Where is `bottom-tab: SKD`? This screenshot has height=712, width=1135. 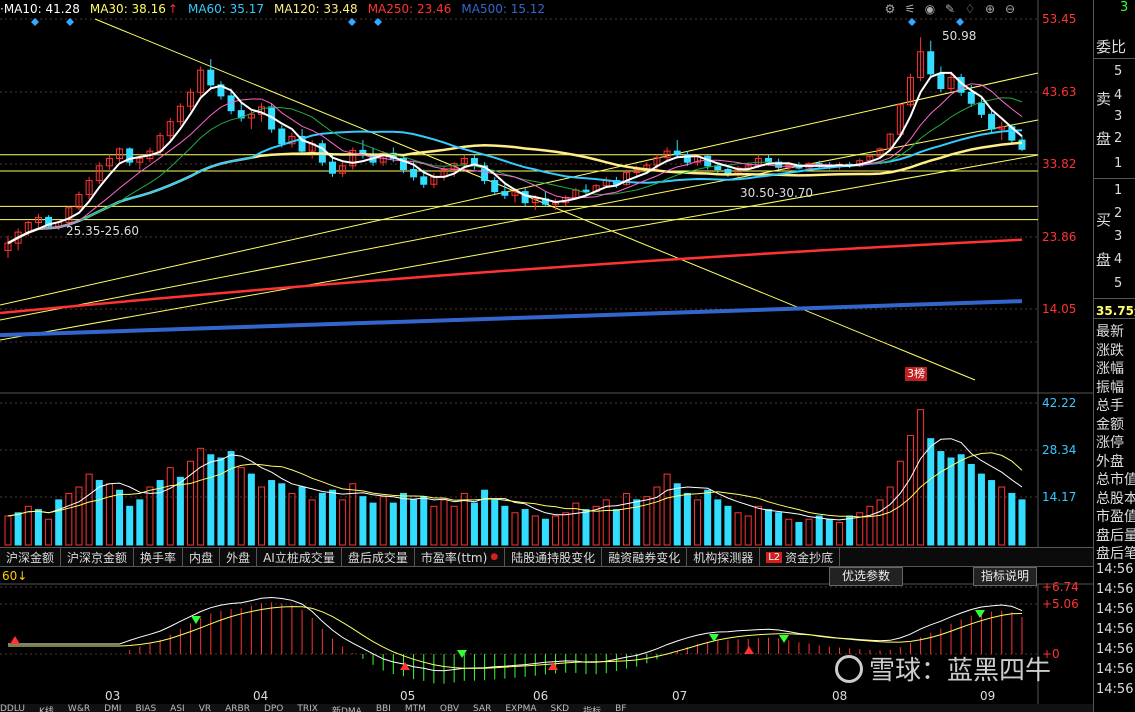
bottom-tab: SKD is located at coordinates (560, 708).